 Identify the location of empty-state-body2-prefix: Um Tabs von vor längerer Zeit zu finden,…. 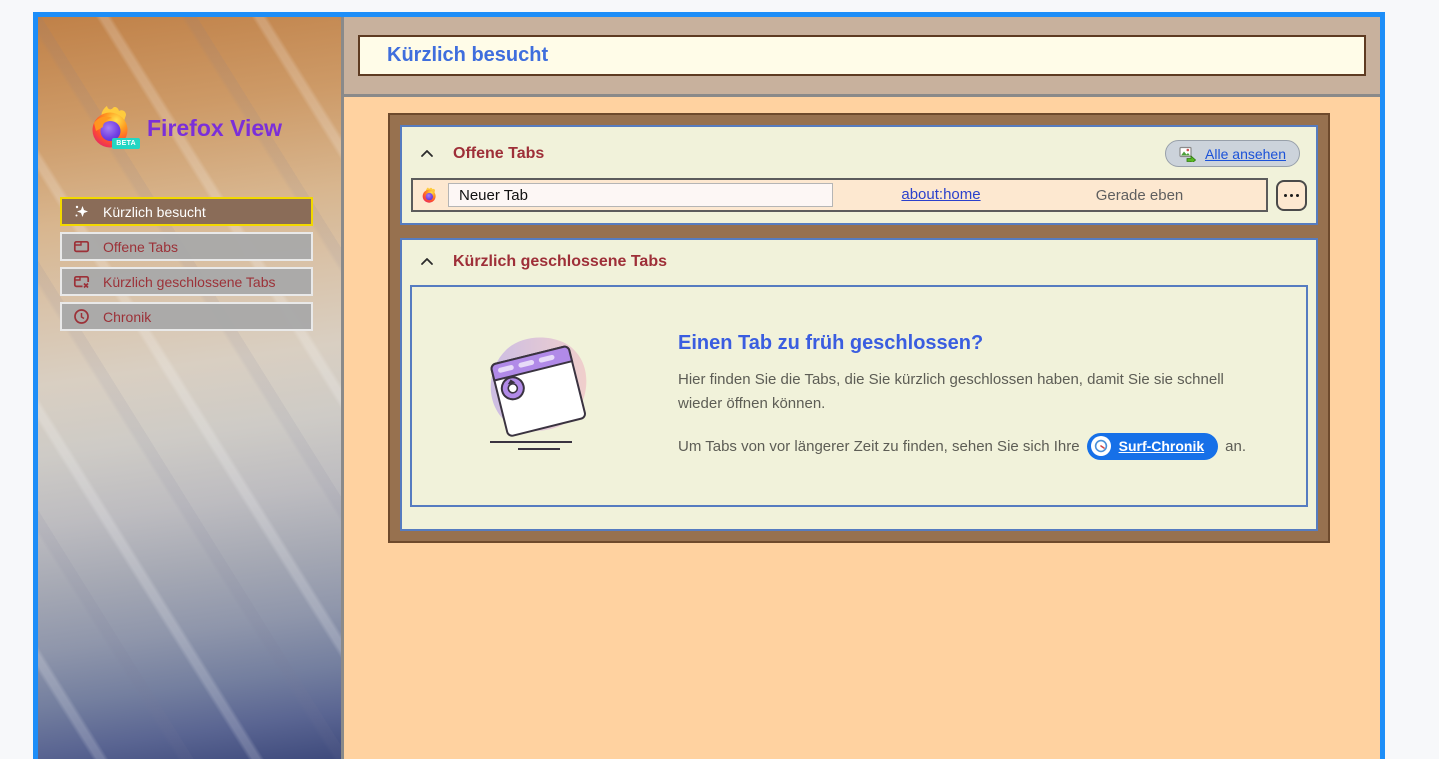
(879, 446).